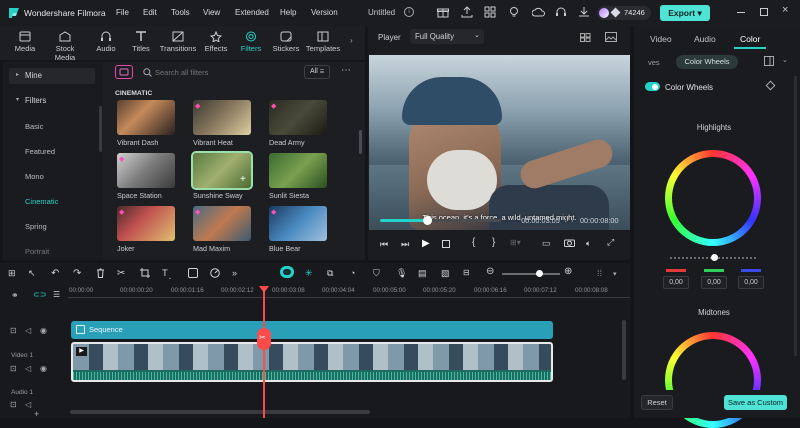 This screenshot has height=428, width=800. Describe the element at coordinates (167, 274) in the screenshot. I see `text-tool-icon: T⌄` at that location.